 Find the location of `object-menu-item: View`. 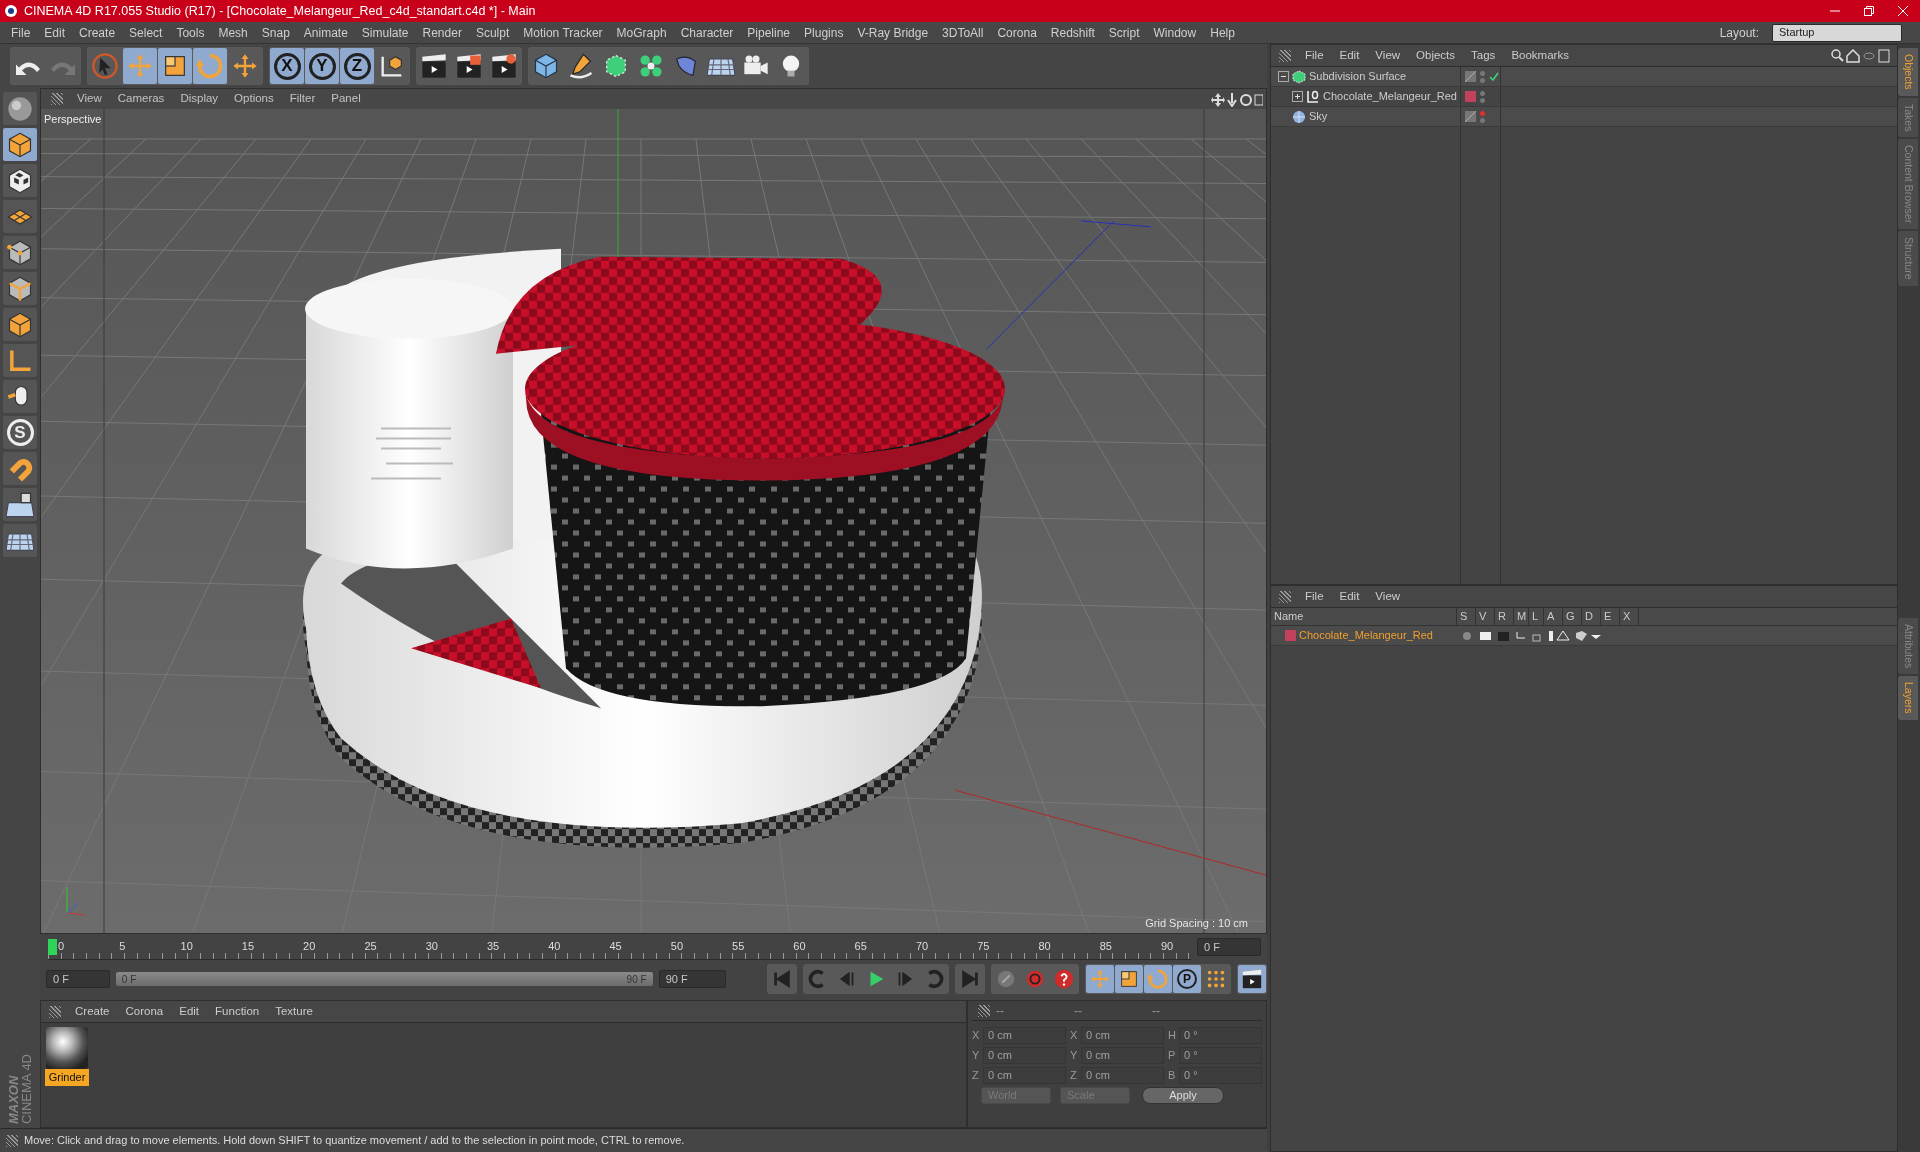

object-menu-item: View is located at coordinates (1388, 55).